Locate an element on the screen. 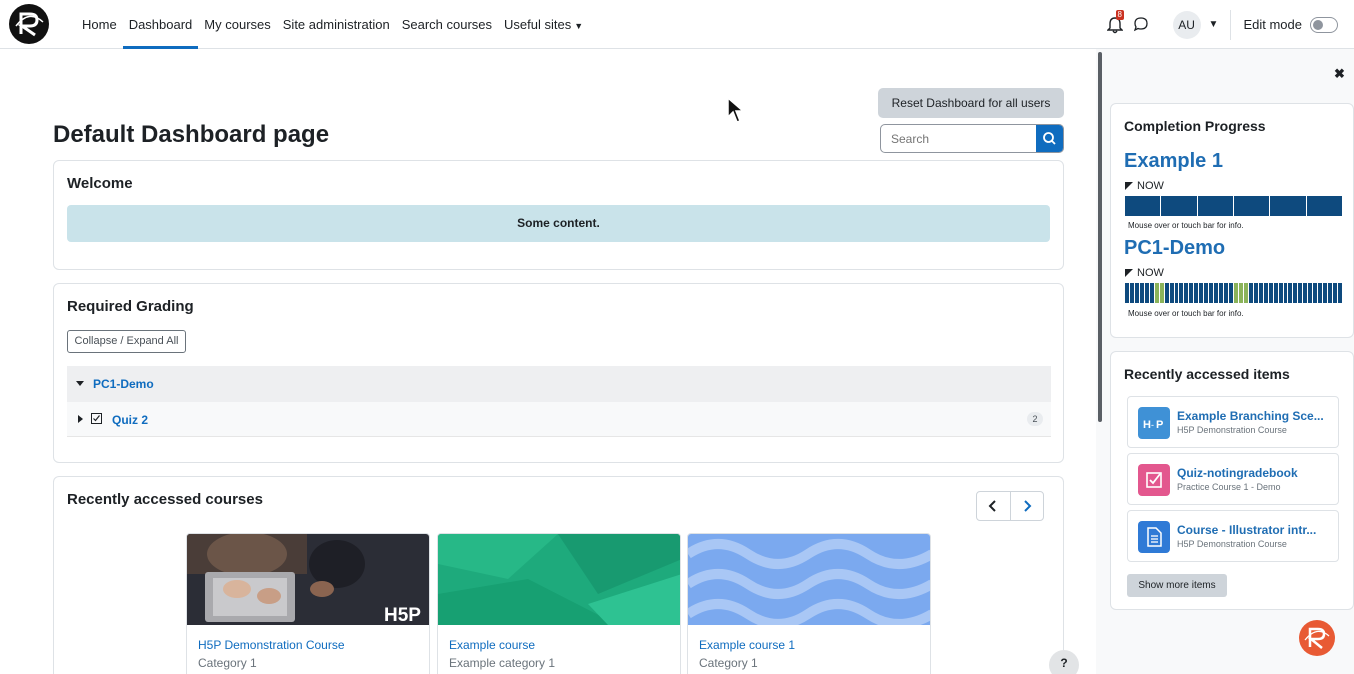 The height and width of the screenshot is (674, 1354). course-card-h5p: H5P H5P Demonstration Course Category 1 is located at coordinates (308, 603).